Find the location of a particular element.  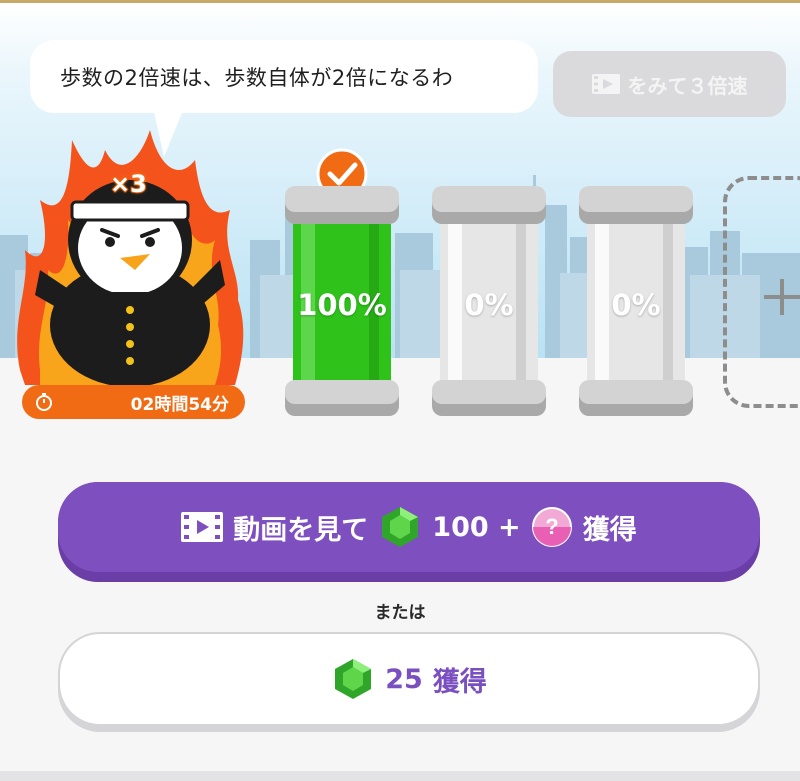

watch-for-3x-speed-button: をみて３倍速 is located at coordinates (669, 84).